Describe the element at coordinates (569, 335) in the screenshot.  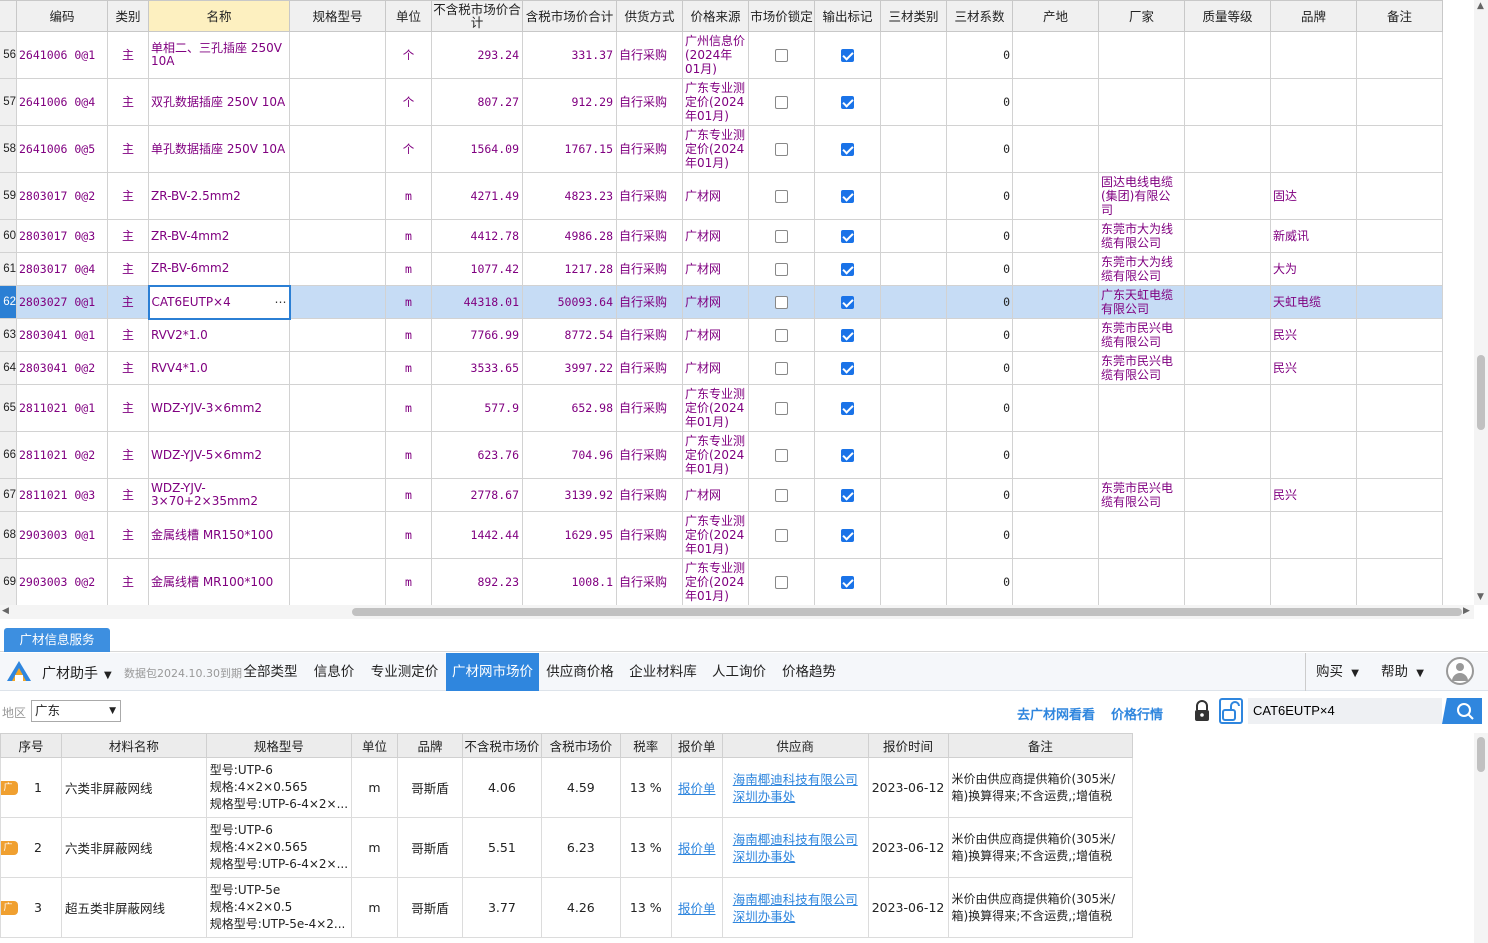
I see `tax-total-cell: 8772.54` at that location.